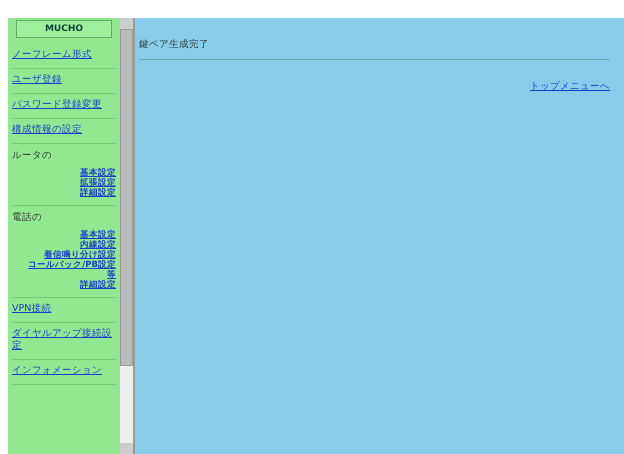  Describe the element at coordinates (111, 275) in the screenshot. I see `submenu-link: 等` at that location.